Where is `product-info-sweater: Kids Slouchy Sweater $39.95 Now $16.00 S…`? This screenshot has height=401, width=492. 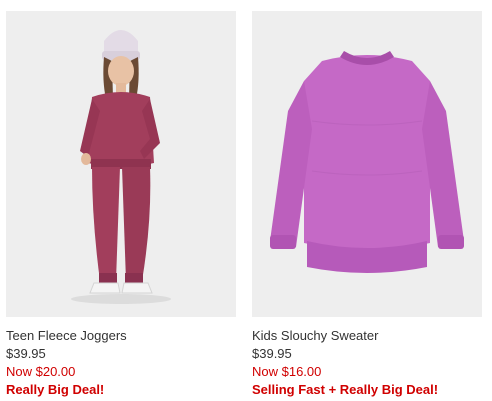 product-info-sweater: Kids Slouchy Sweater $39.95 Now $16.00 S… is located at coordinates (367, 357).